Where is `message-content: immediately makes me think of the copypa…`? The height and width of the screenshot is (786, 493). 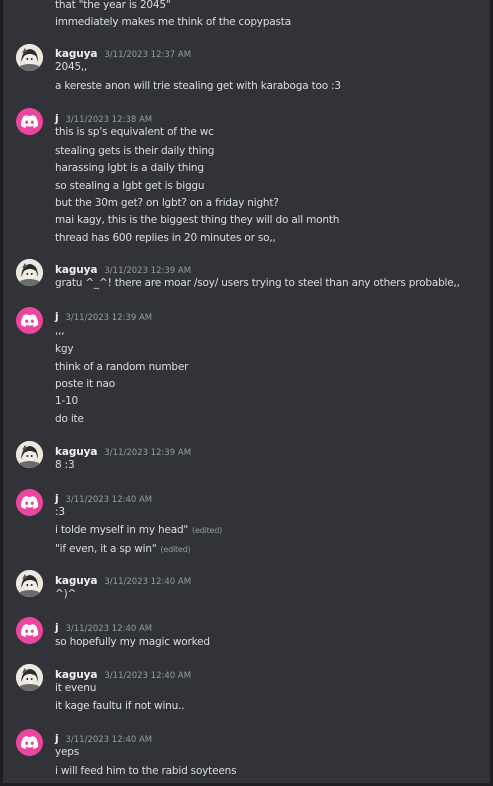 message-content: immediately makes me think of the copypa… is located at coordinates (173, 22).